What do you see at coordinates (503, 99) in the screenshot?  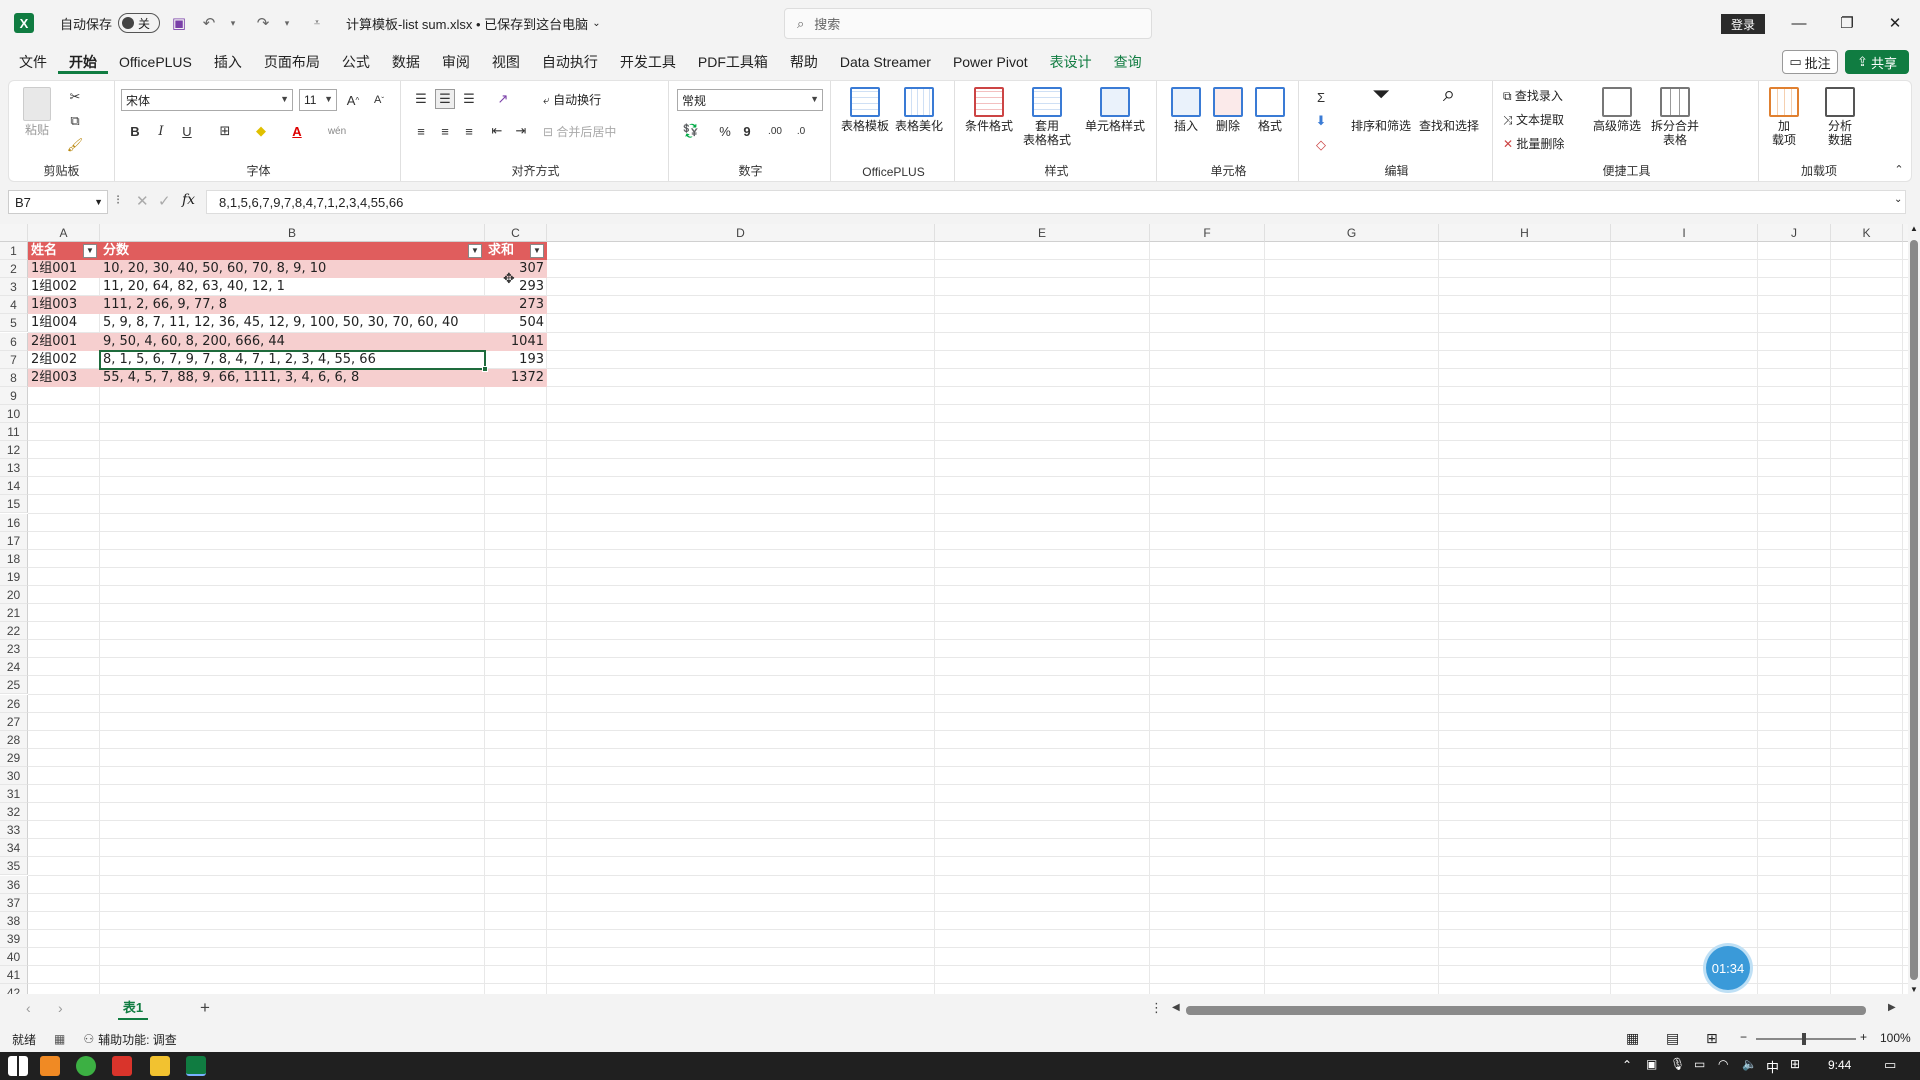 I see `orientation-icon: ↗` at bounding box center [503, 99].